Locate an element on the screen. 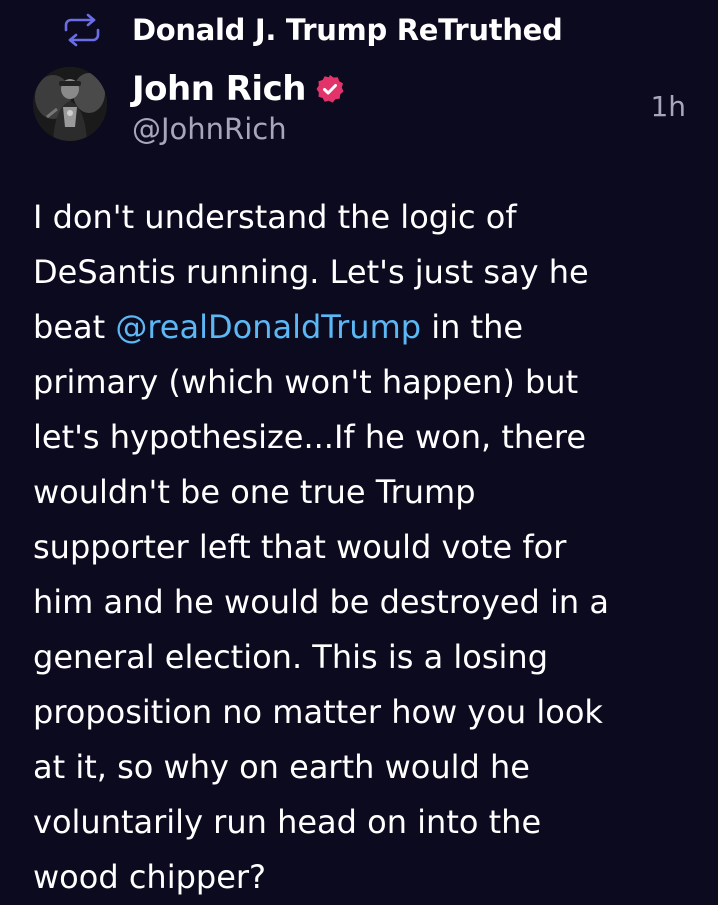 The image size is (718, 905). verified-badge-icon is located at coordinates (330, 89).